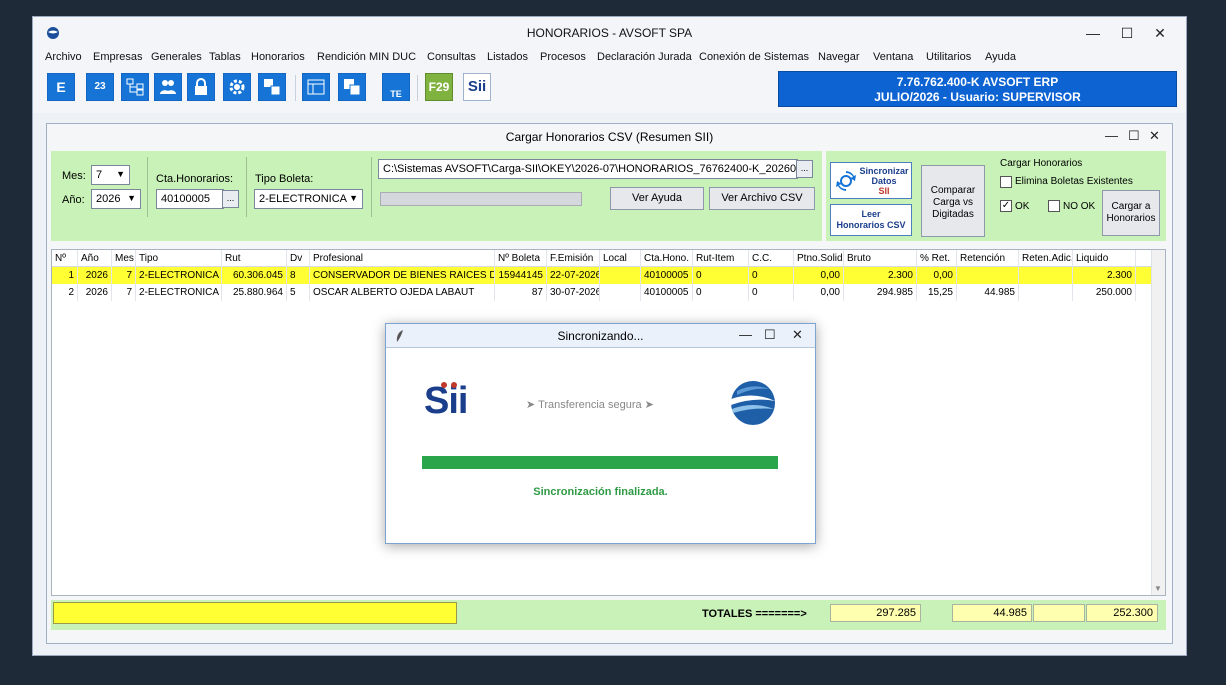 This screenshot has height=685, width=1226. Describe the element at coordinates (316, 87) in the screenshot. I see `table-icon` at that location.